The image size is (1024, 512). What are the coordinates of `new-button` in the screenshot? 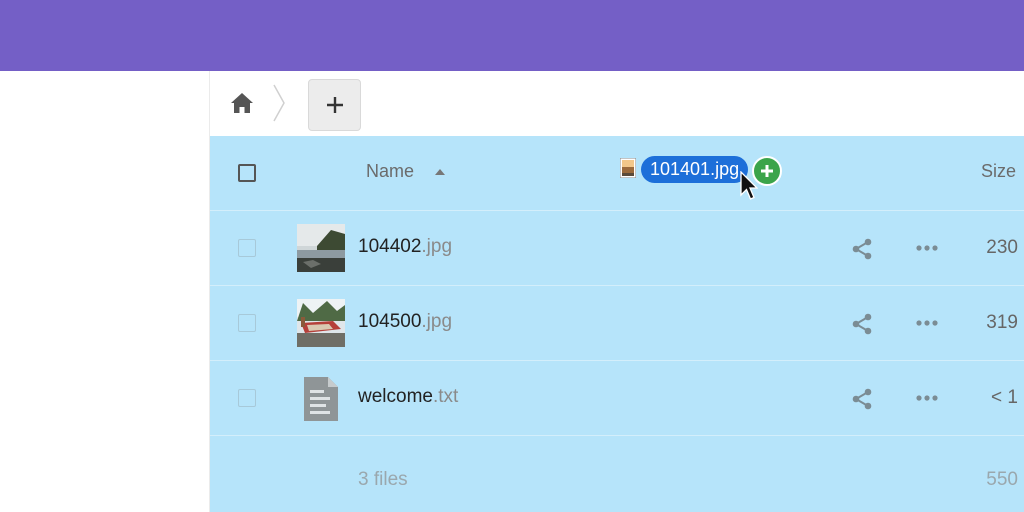 It's located at (334, 105).